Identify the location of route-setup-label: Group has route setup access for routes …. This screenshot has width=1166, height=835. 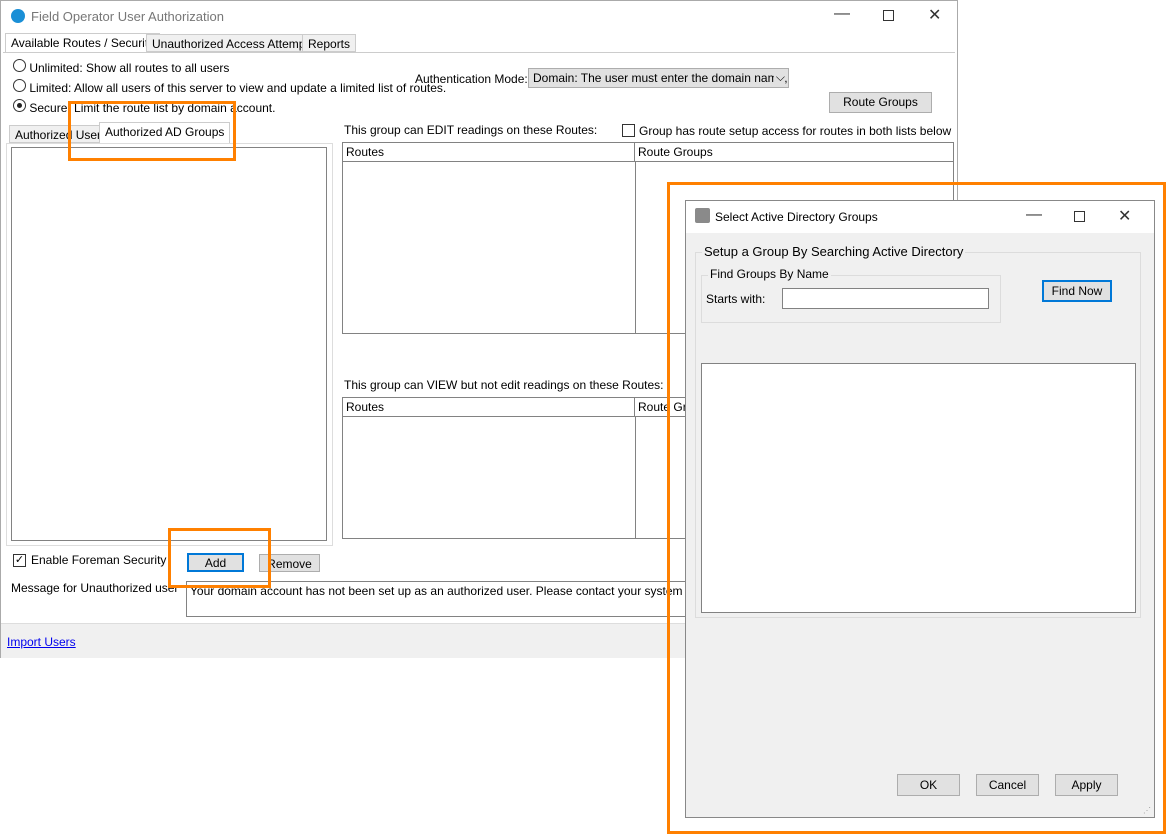
(795, 131).